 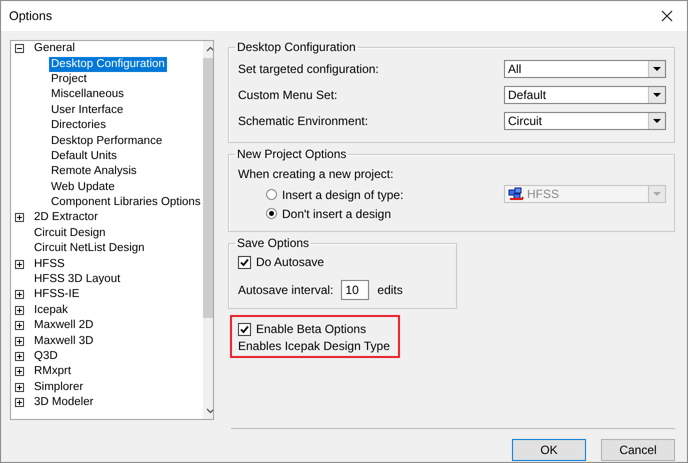 I want to click on tree-item: HFSS, so click(x=49, y=264).